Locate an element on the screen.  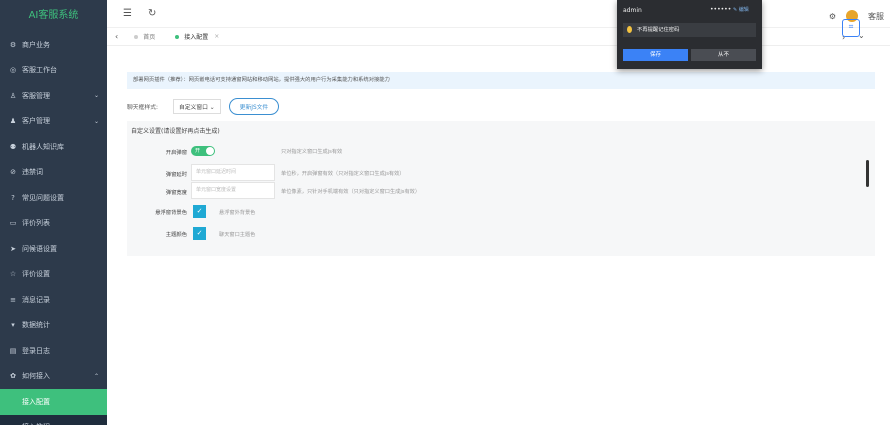
popup-message-text: 不再提醒记住密码 is located at coordinates (658, 30).